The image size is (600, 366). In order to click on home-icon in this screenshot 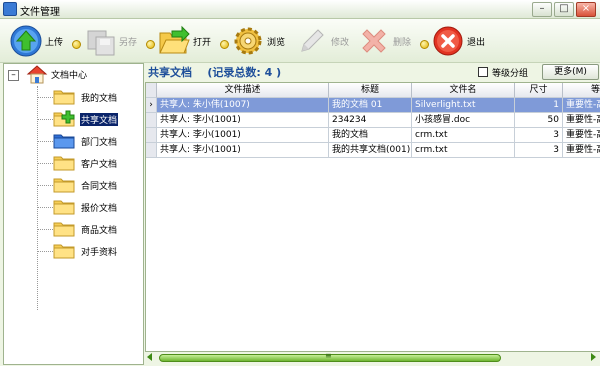, I will do `click(37, 74)`.